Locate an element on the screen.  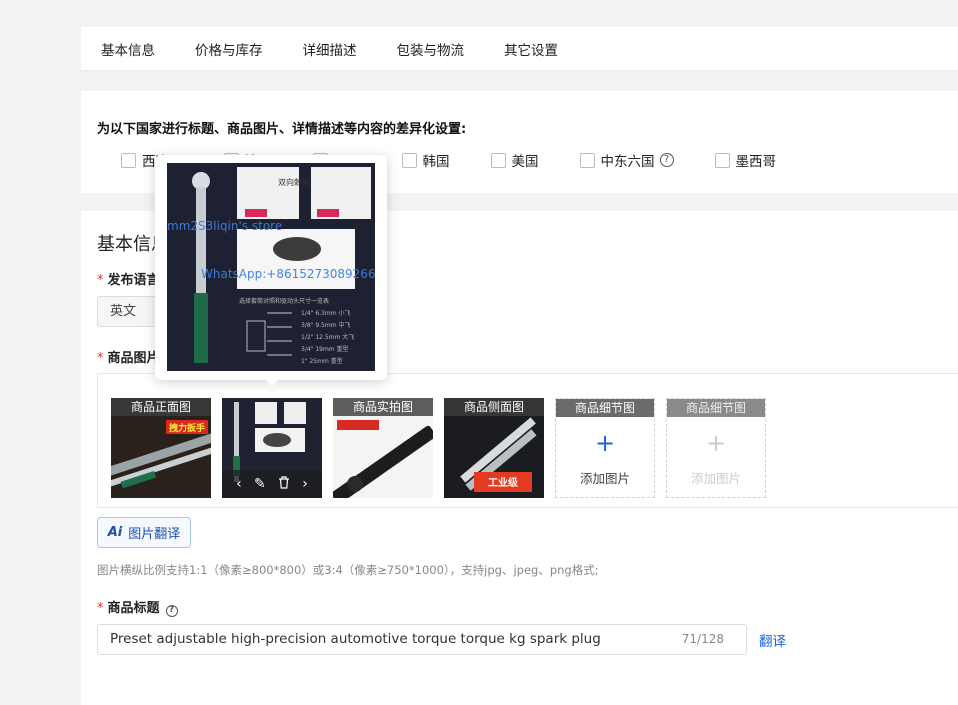
add-image-slot: 商品细节图 + 添加图片 is located at coordinates (605, 448).